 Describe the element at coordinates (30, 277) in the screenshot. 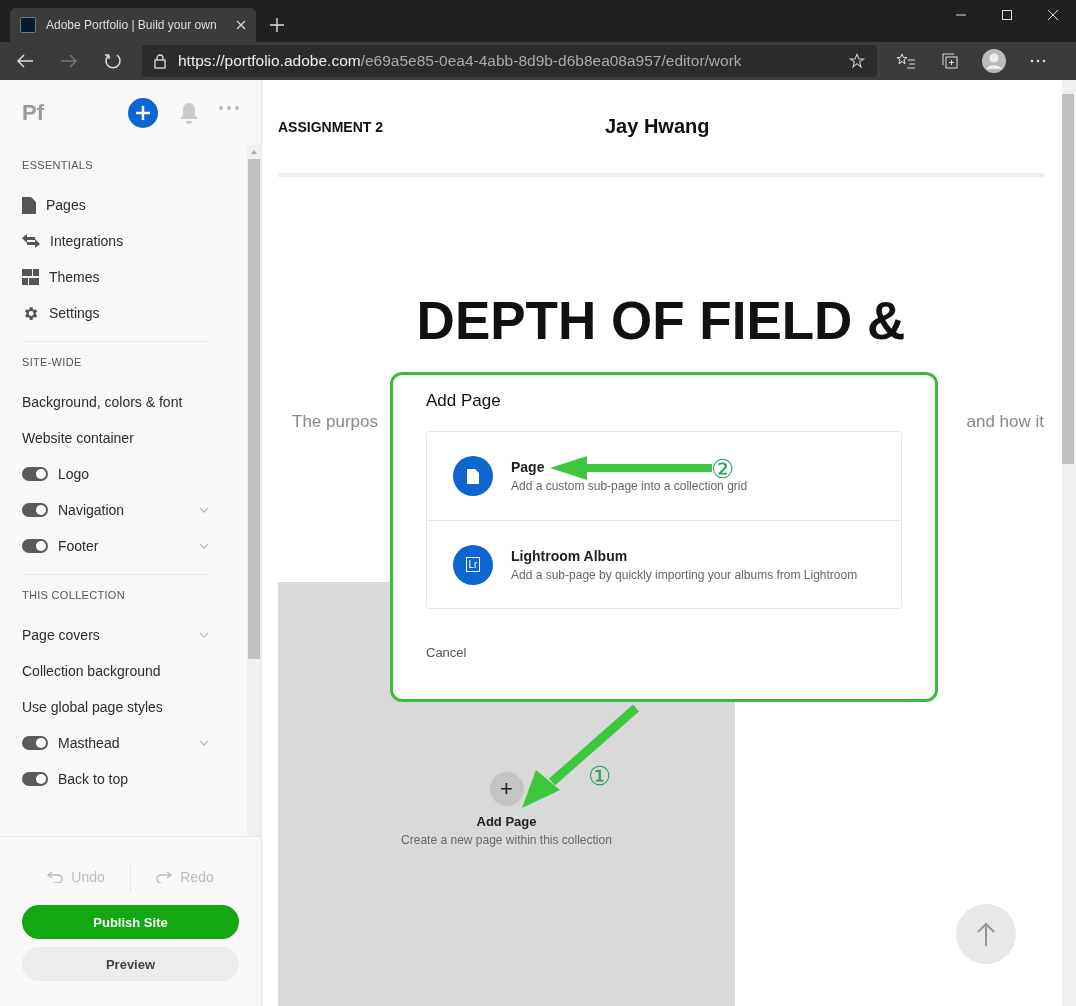

I see `grid-icon` at that location.